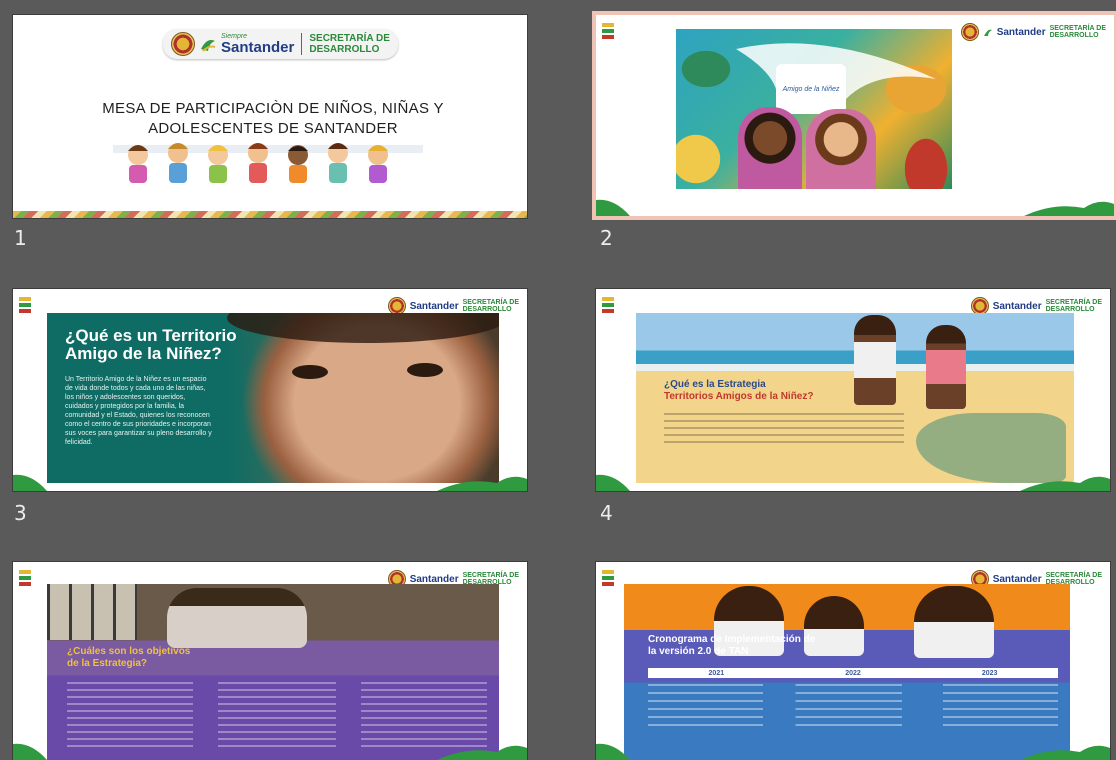 This screenshot has width=1116, height=760. I want to click on years-bar: 2021 2022 2023, so click(853, 673).